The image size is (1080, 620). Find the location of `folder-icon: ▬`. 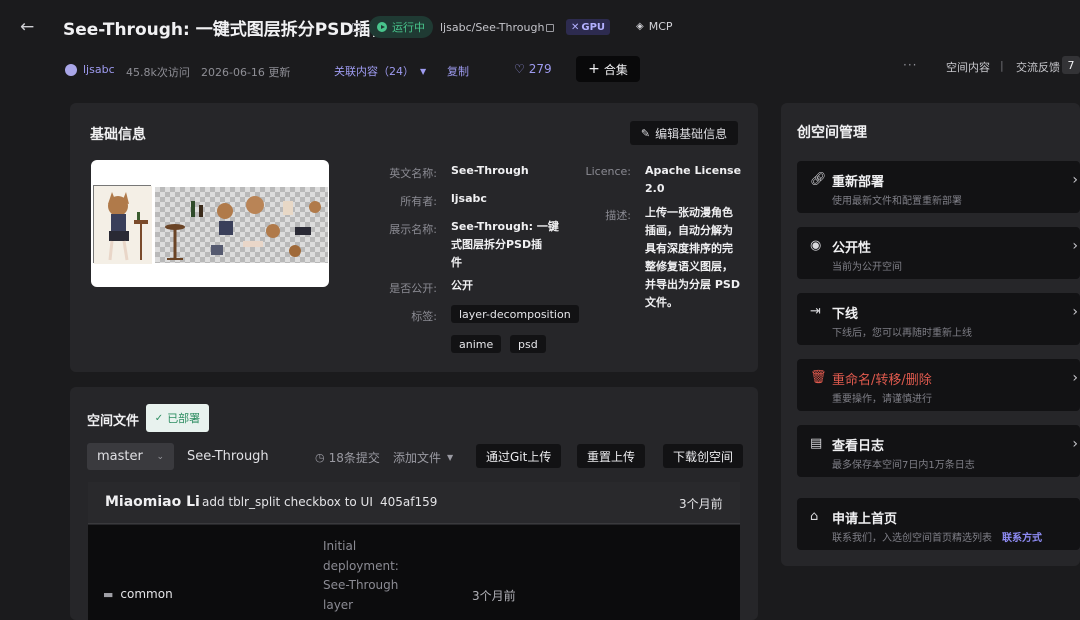

folder-icon: ▬ is located at coordinates (108, 594).